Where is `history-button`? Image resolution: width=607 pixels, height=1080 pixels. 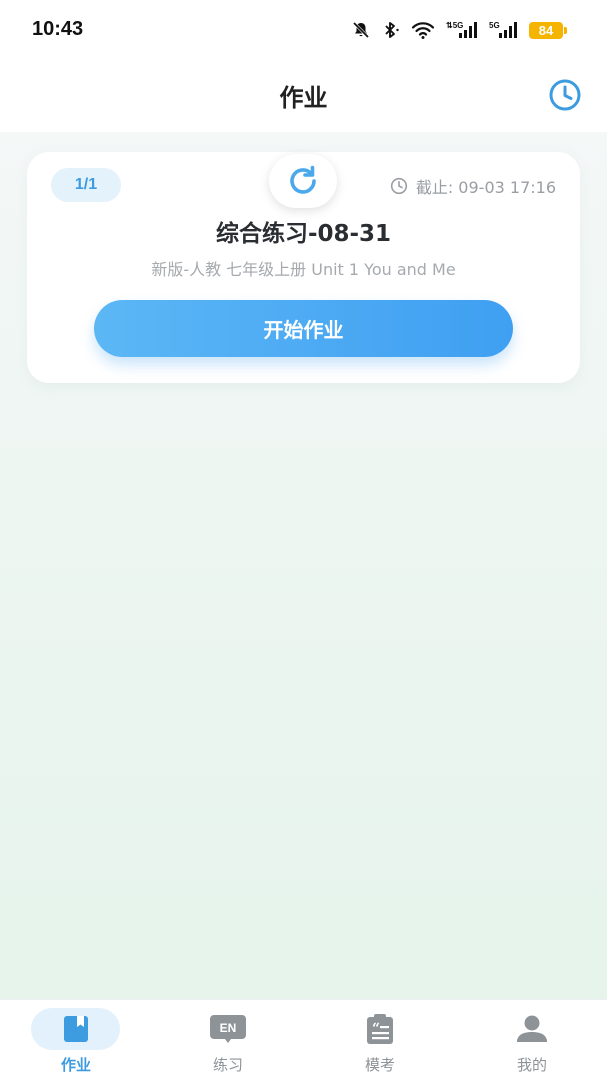 history-button is located at coordinates (565, 95).